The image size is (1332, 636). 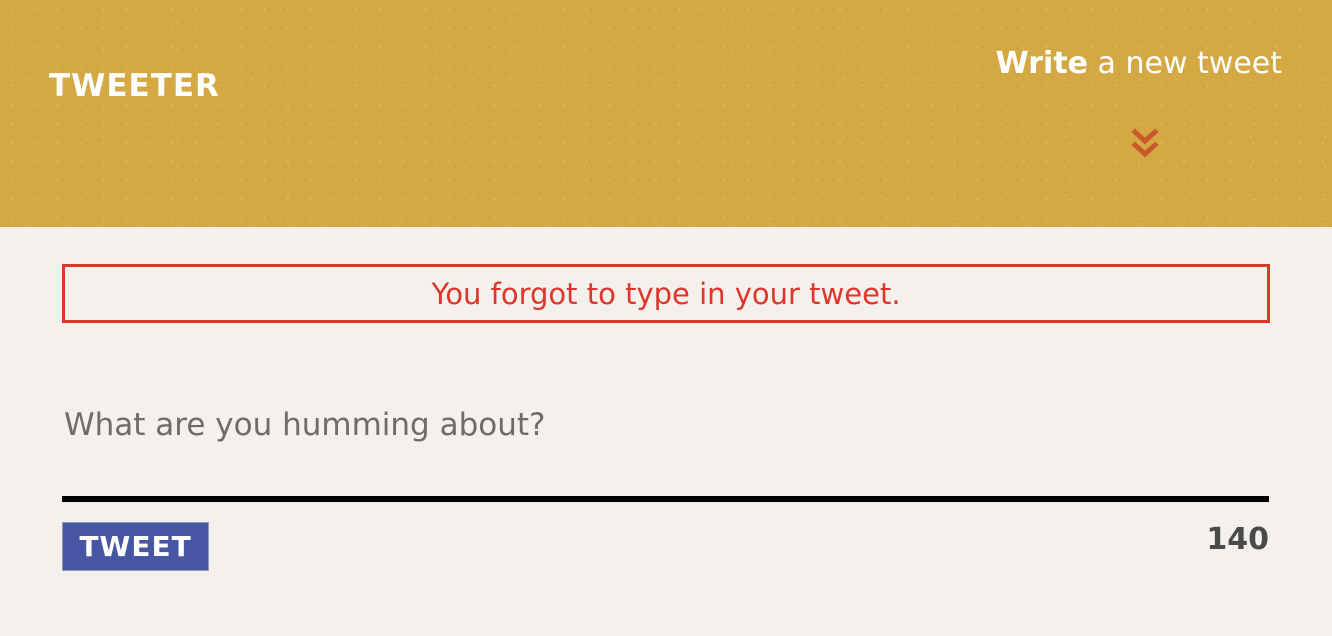 I want to click on write-tweet-toggle: Write a new tweet, so click(x=1139, y=64).